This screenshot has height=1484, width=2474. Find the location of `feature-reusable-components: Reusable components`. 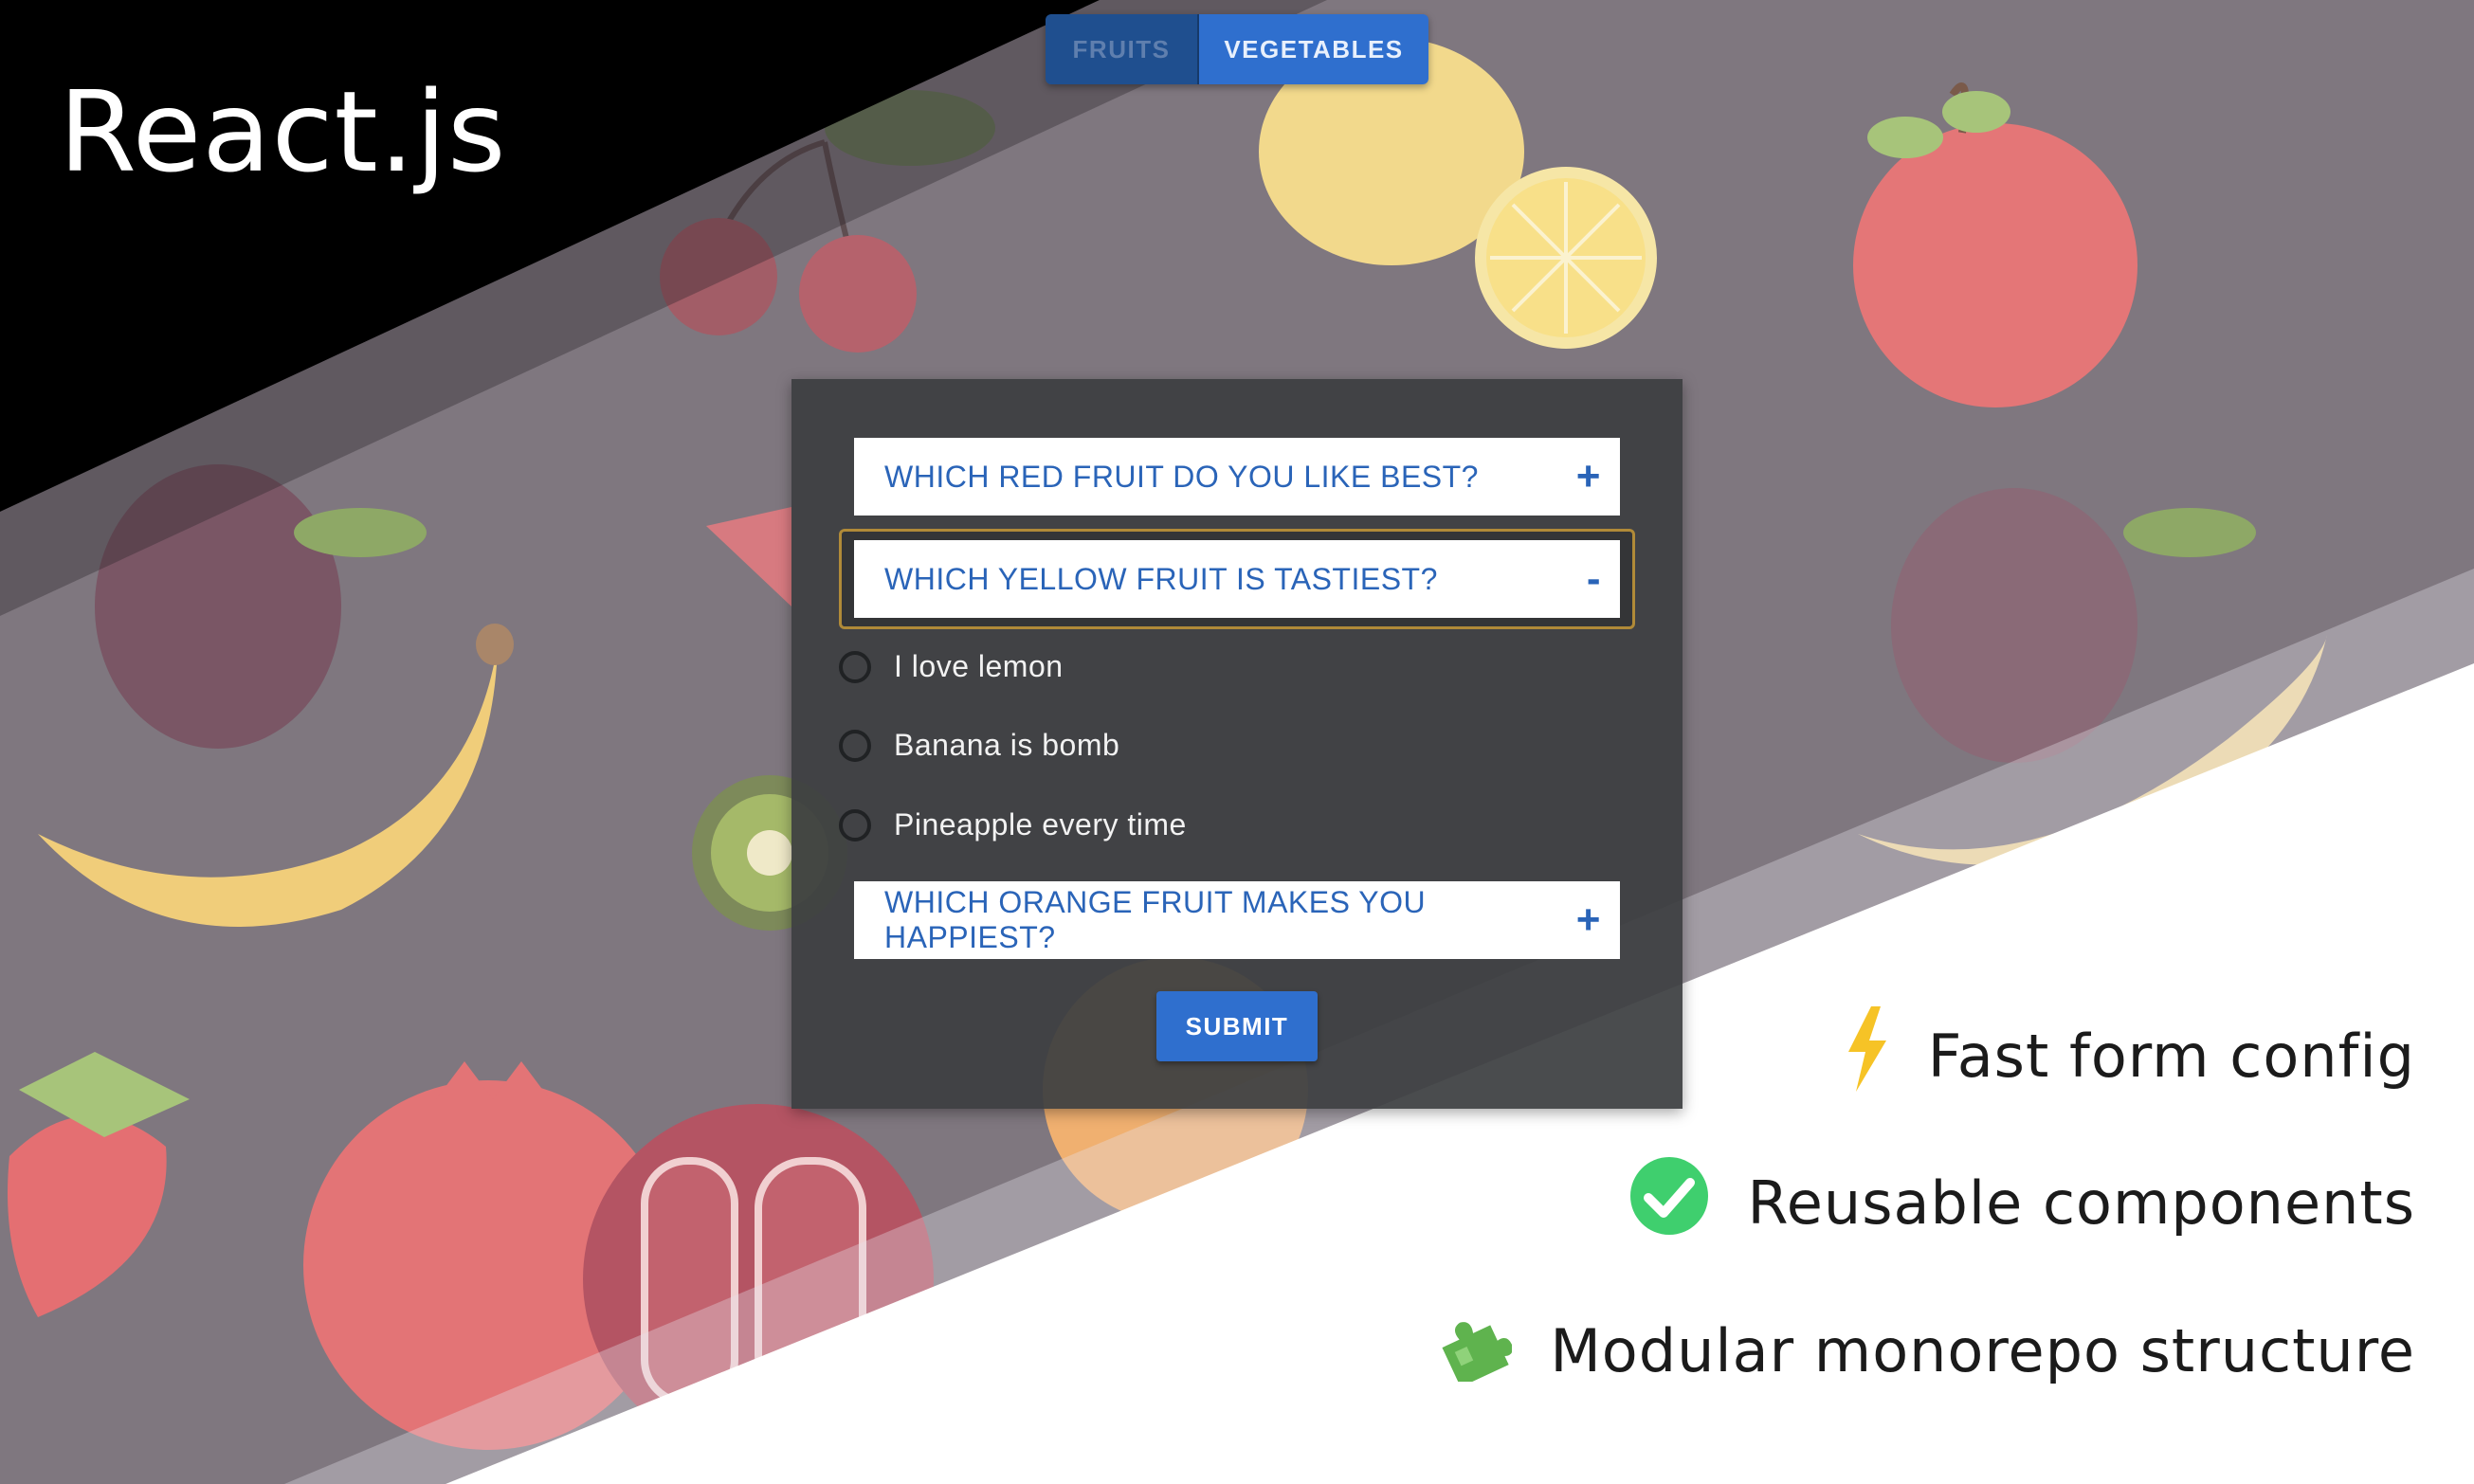

feature-reusable-components: Reusable components is located at coordinates (2022, 1203).